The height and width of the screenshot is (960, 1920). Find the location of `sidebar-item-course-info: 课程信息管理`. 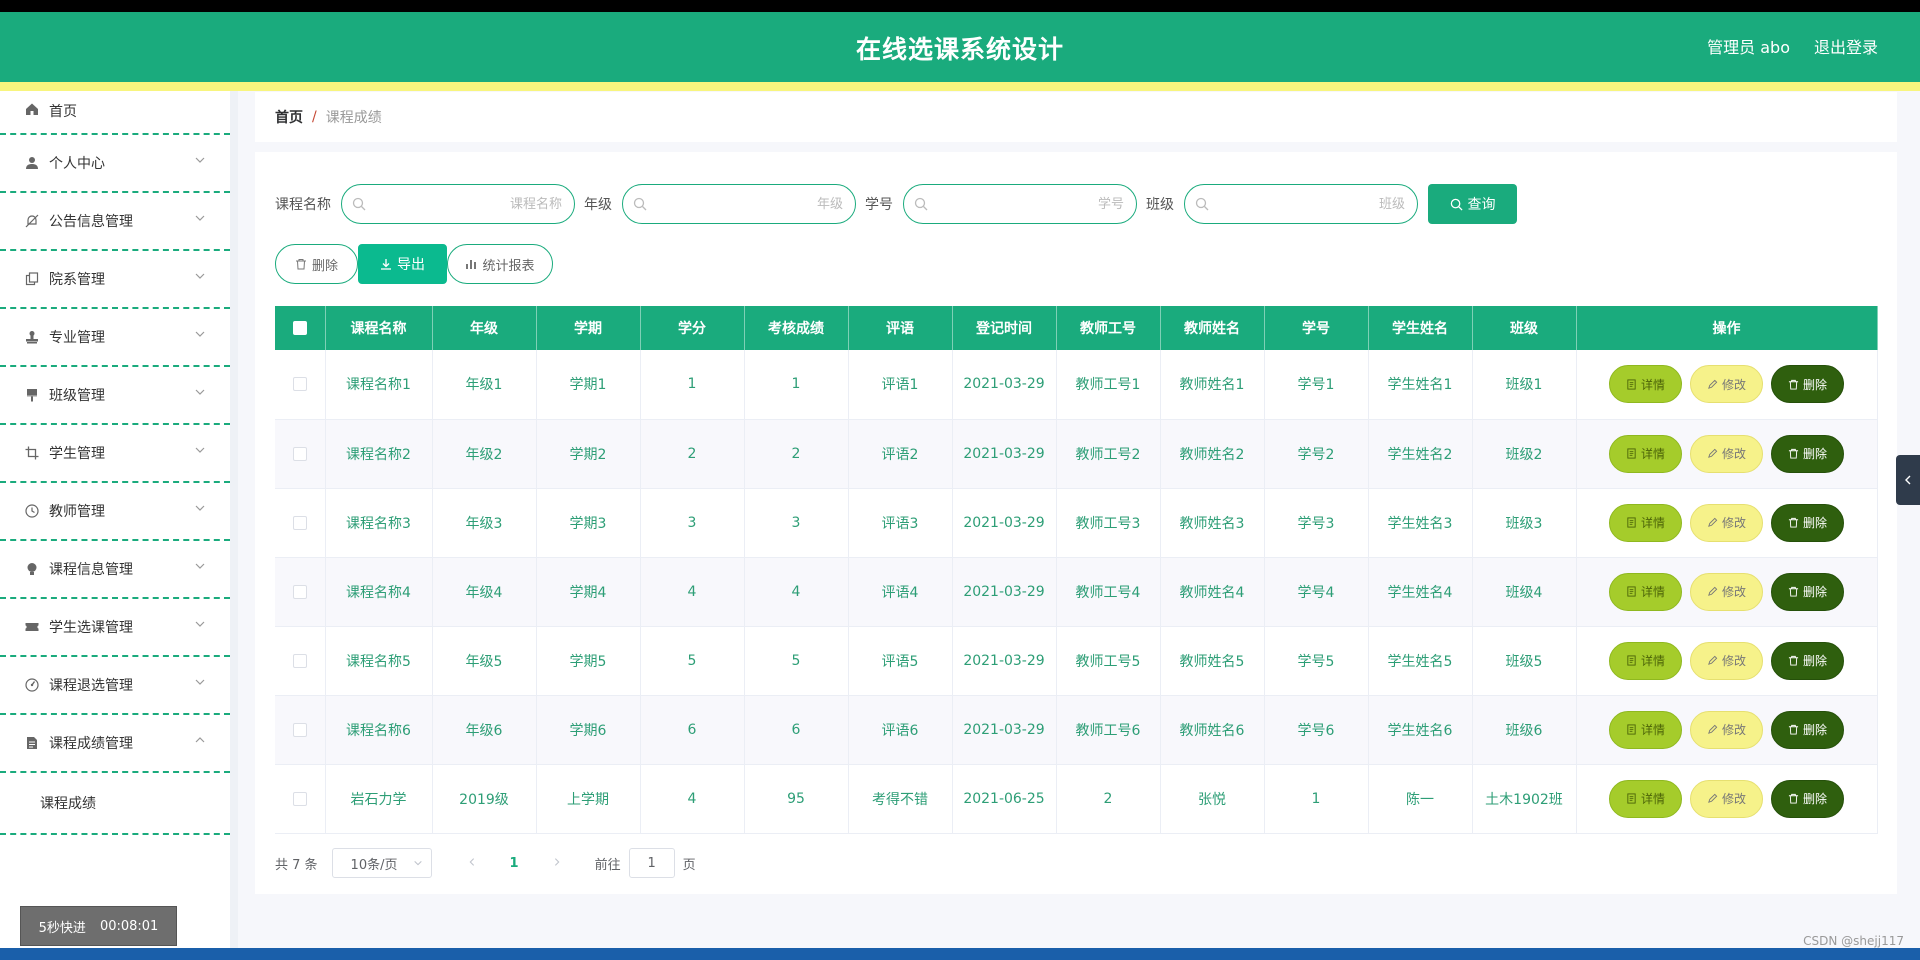

sidebar-item-course-info: 课程信息管理 is located at coordinates (115, 570).